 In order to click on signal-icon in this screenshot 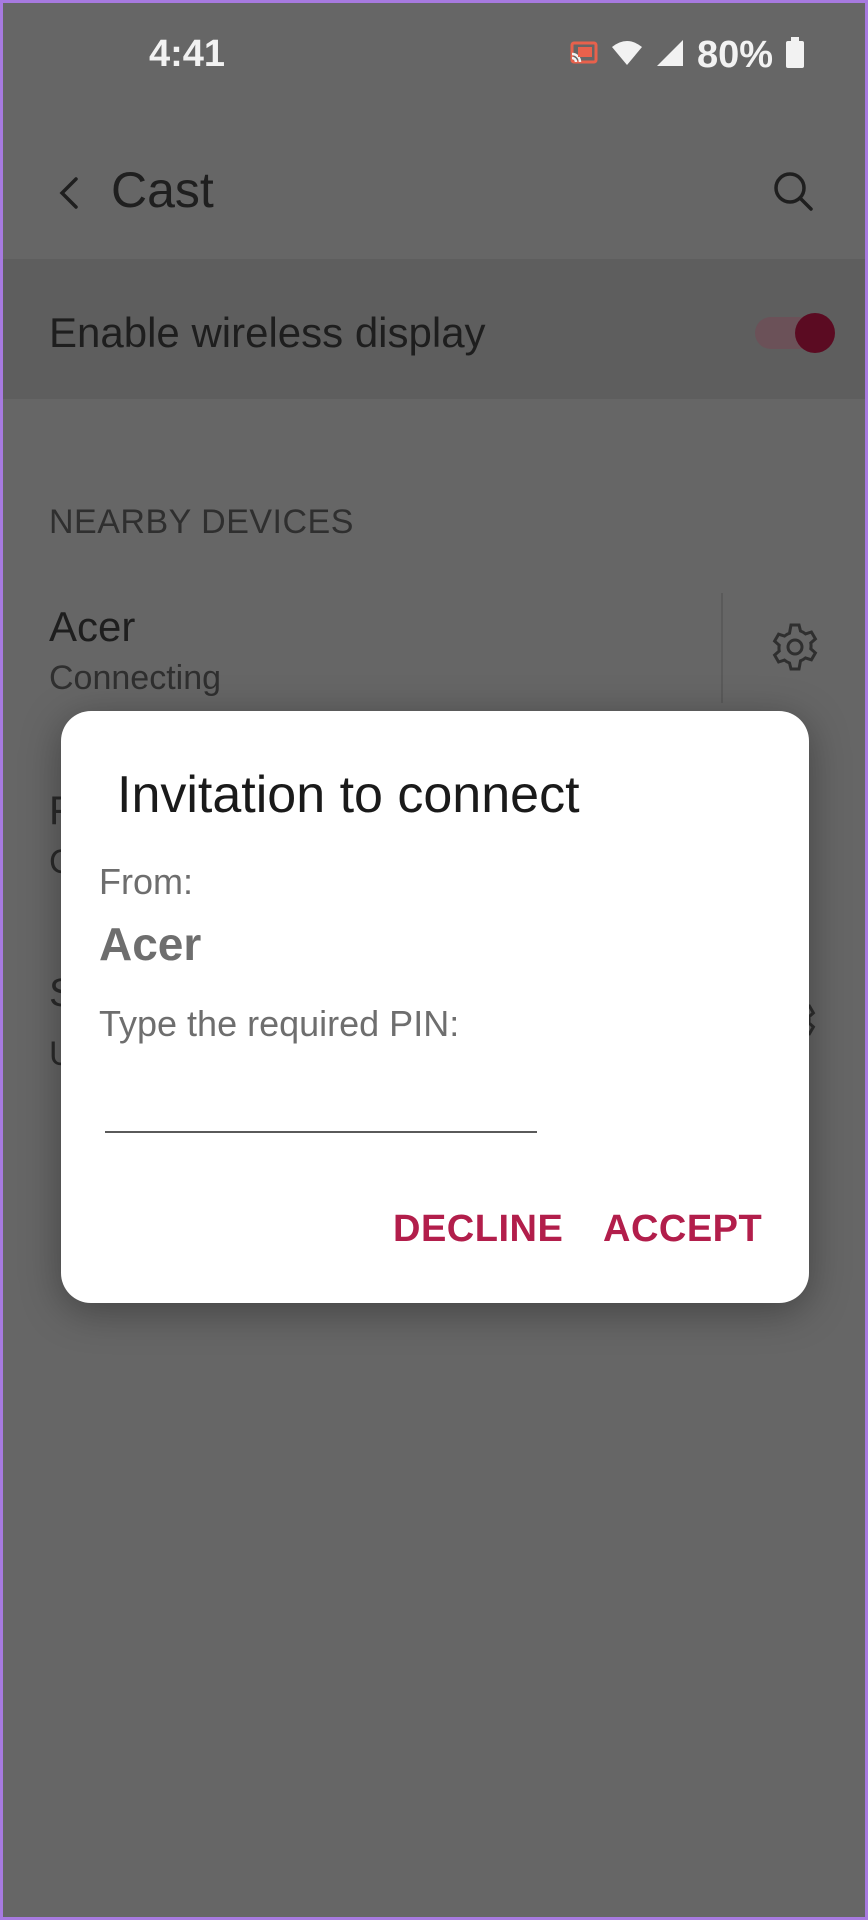, I will do `click(670, 55)`.